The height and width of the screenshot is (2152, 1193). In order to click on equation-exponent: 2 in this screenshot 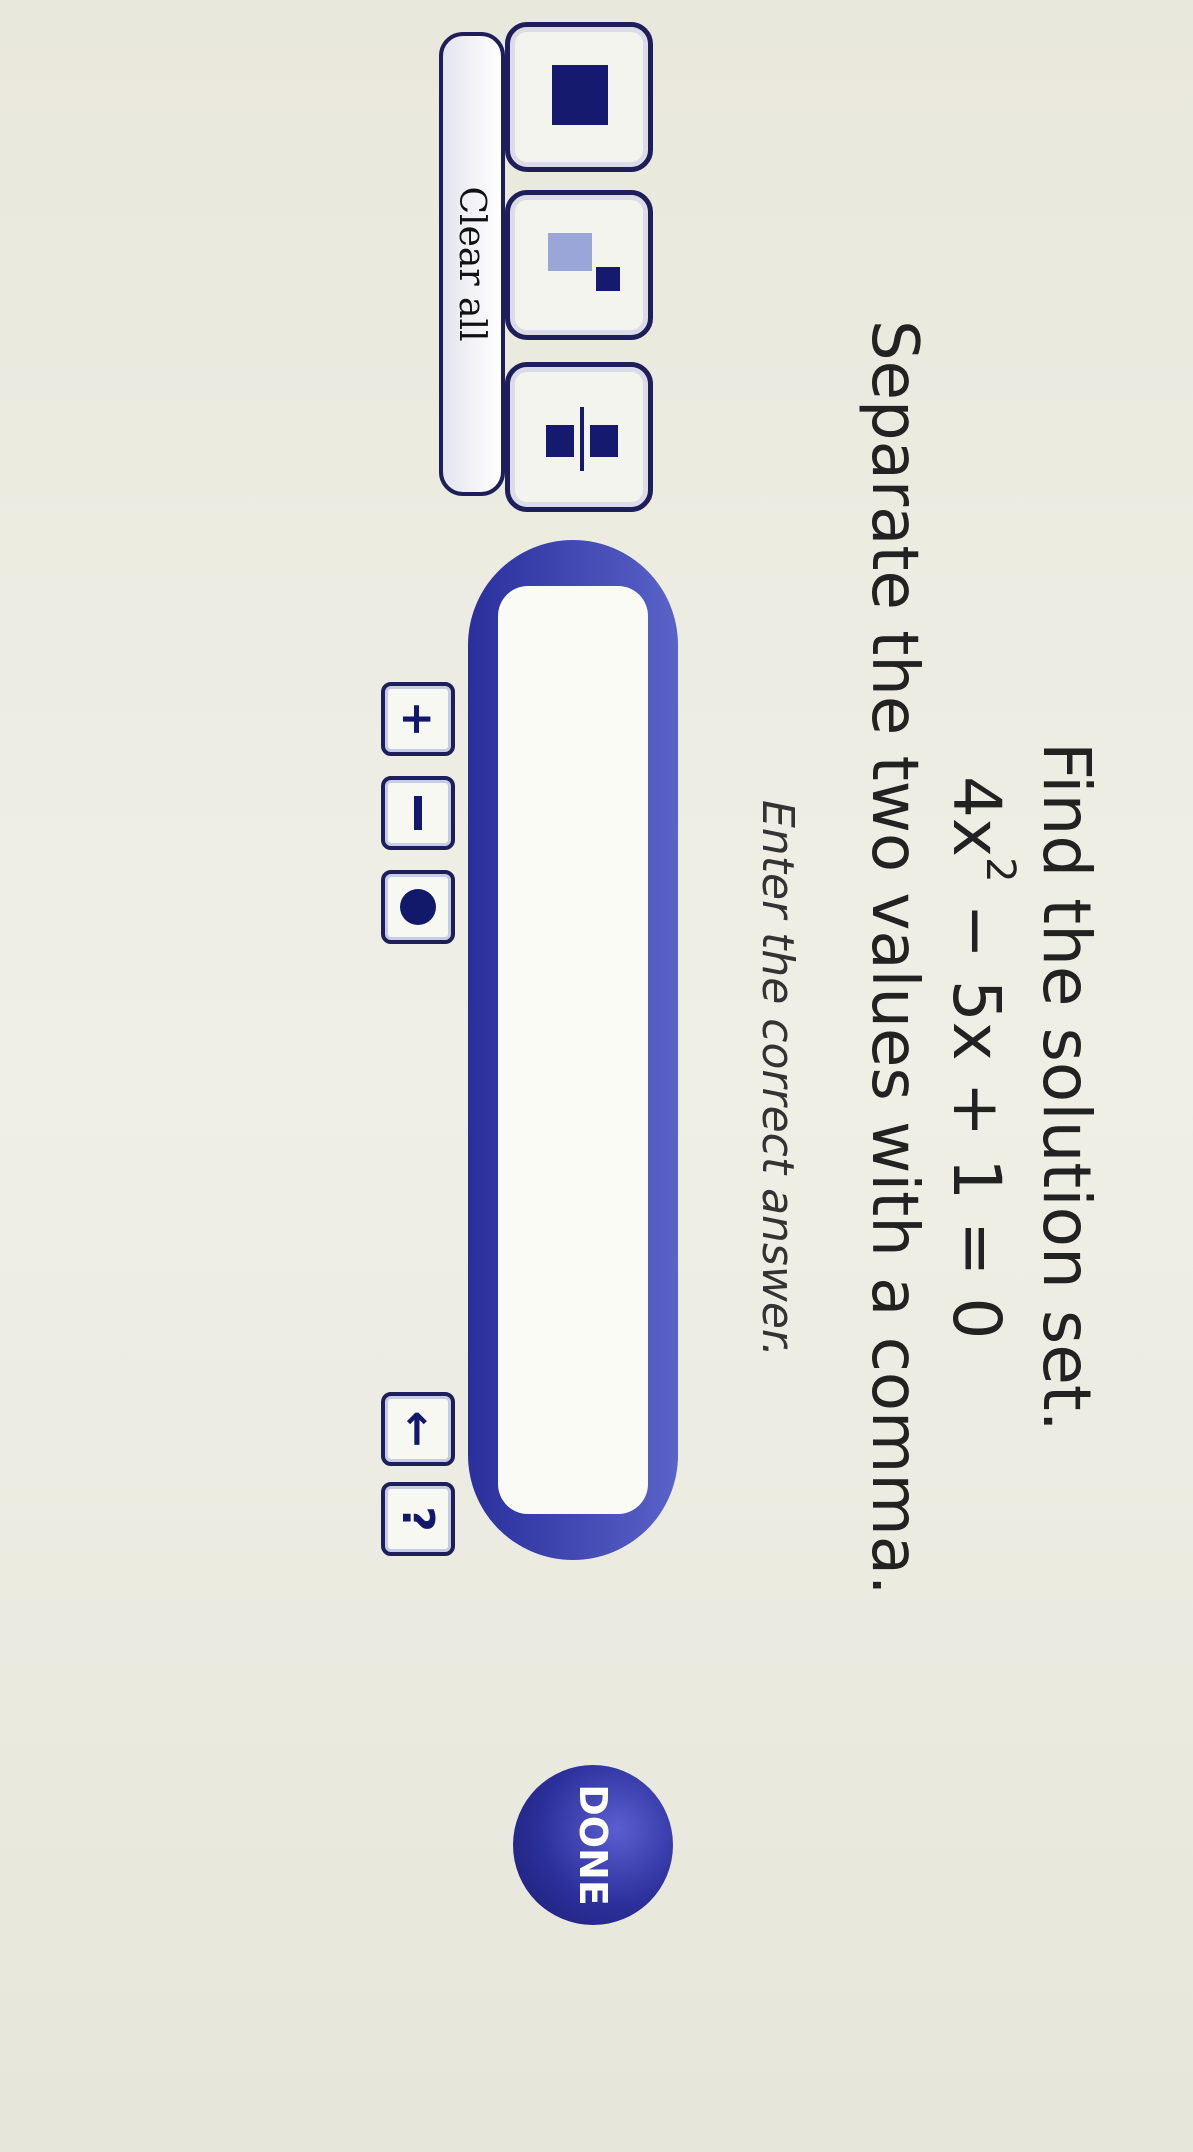, I will do `click(1000, 870)`.